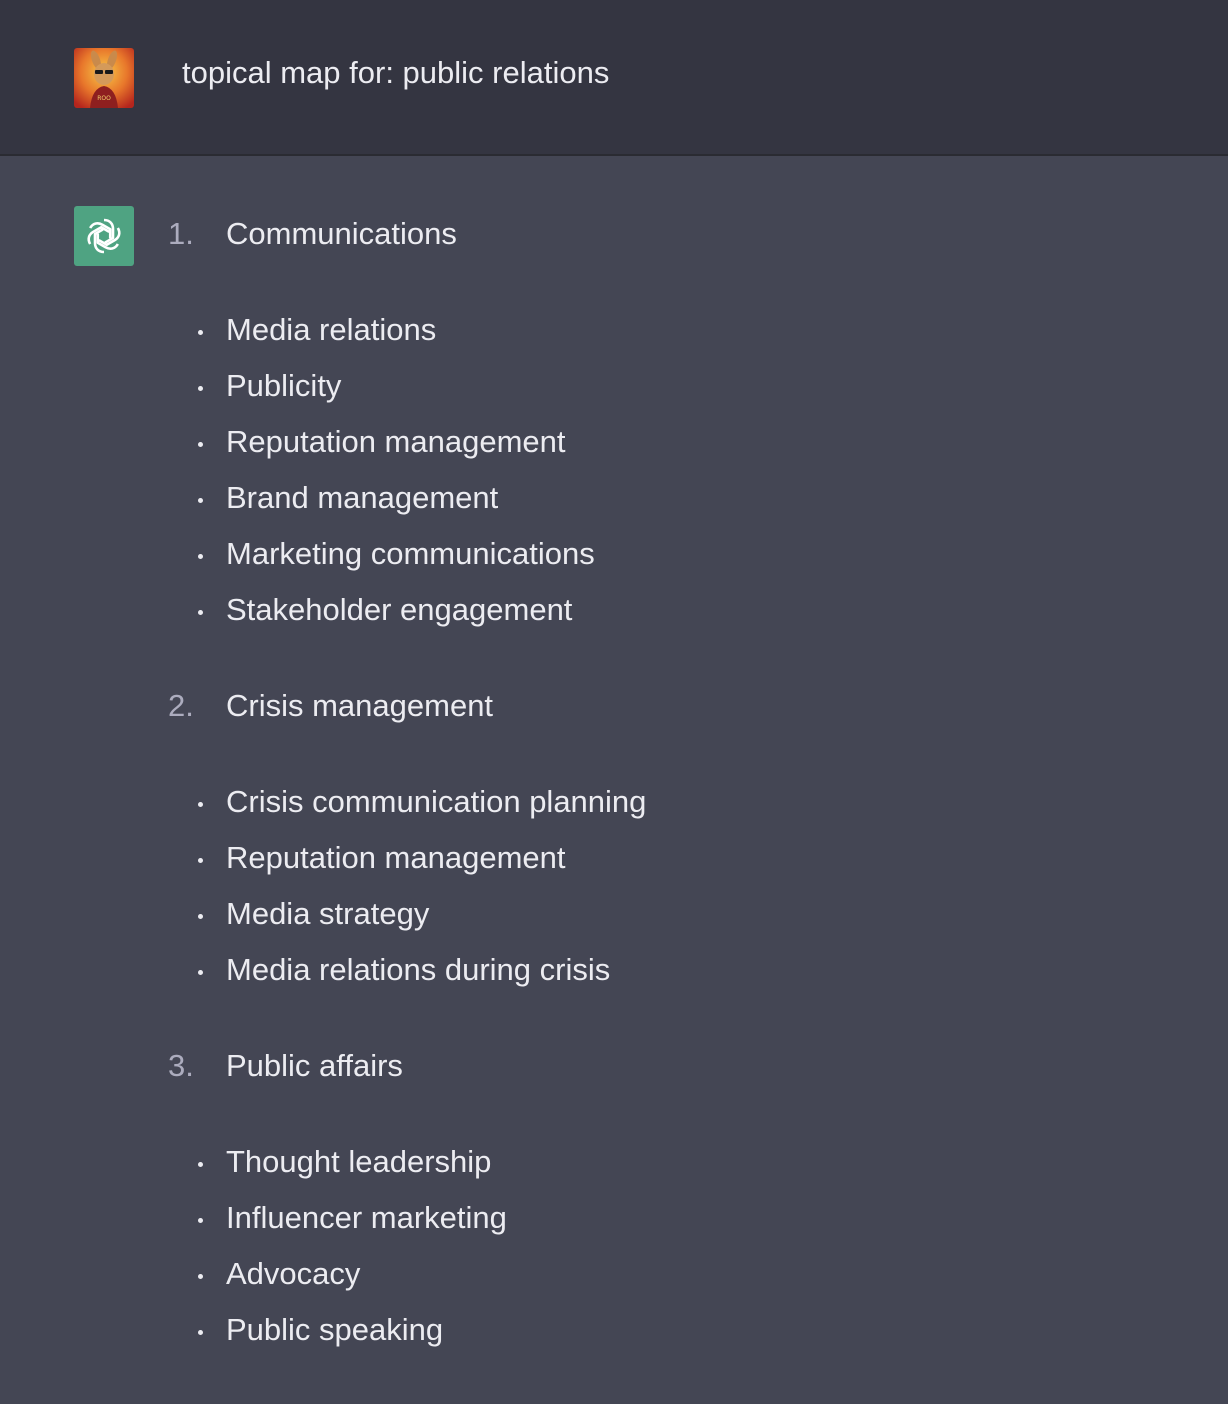 The width and height of the screenshot is (1228, 1404). I want to click on list-item: Publicity, so click(270, 385).